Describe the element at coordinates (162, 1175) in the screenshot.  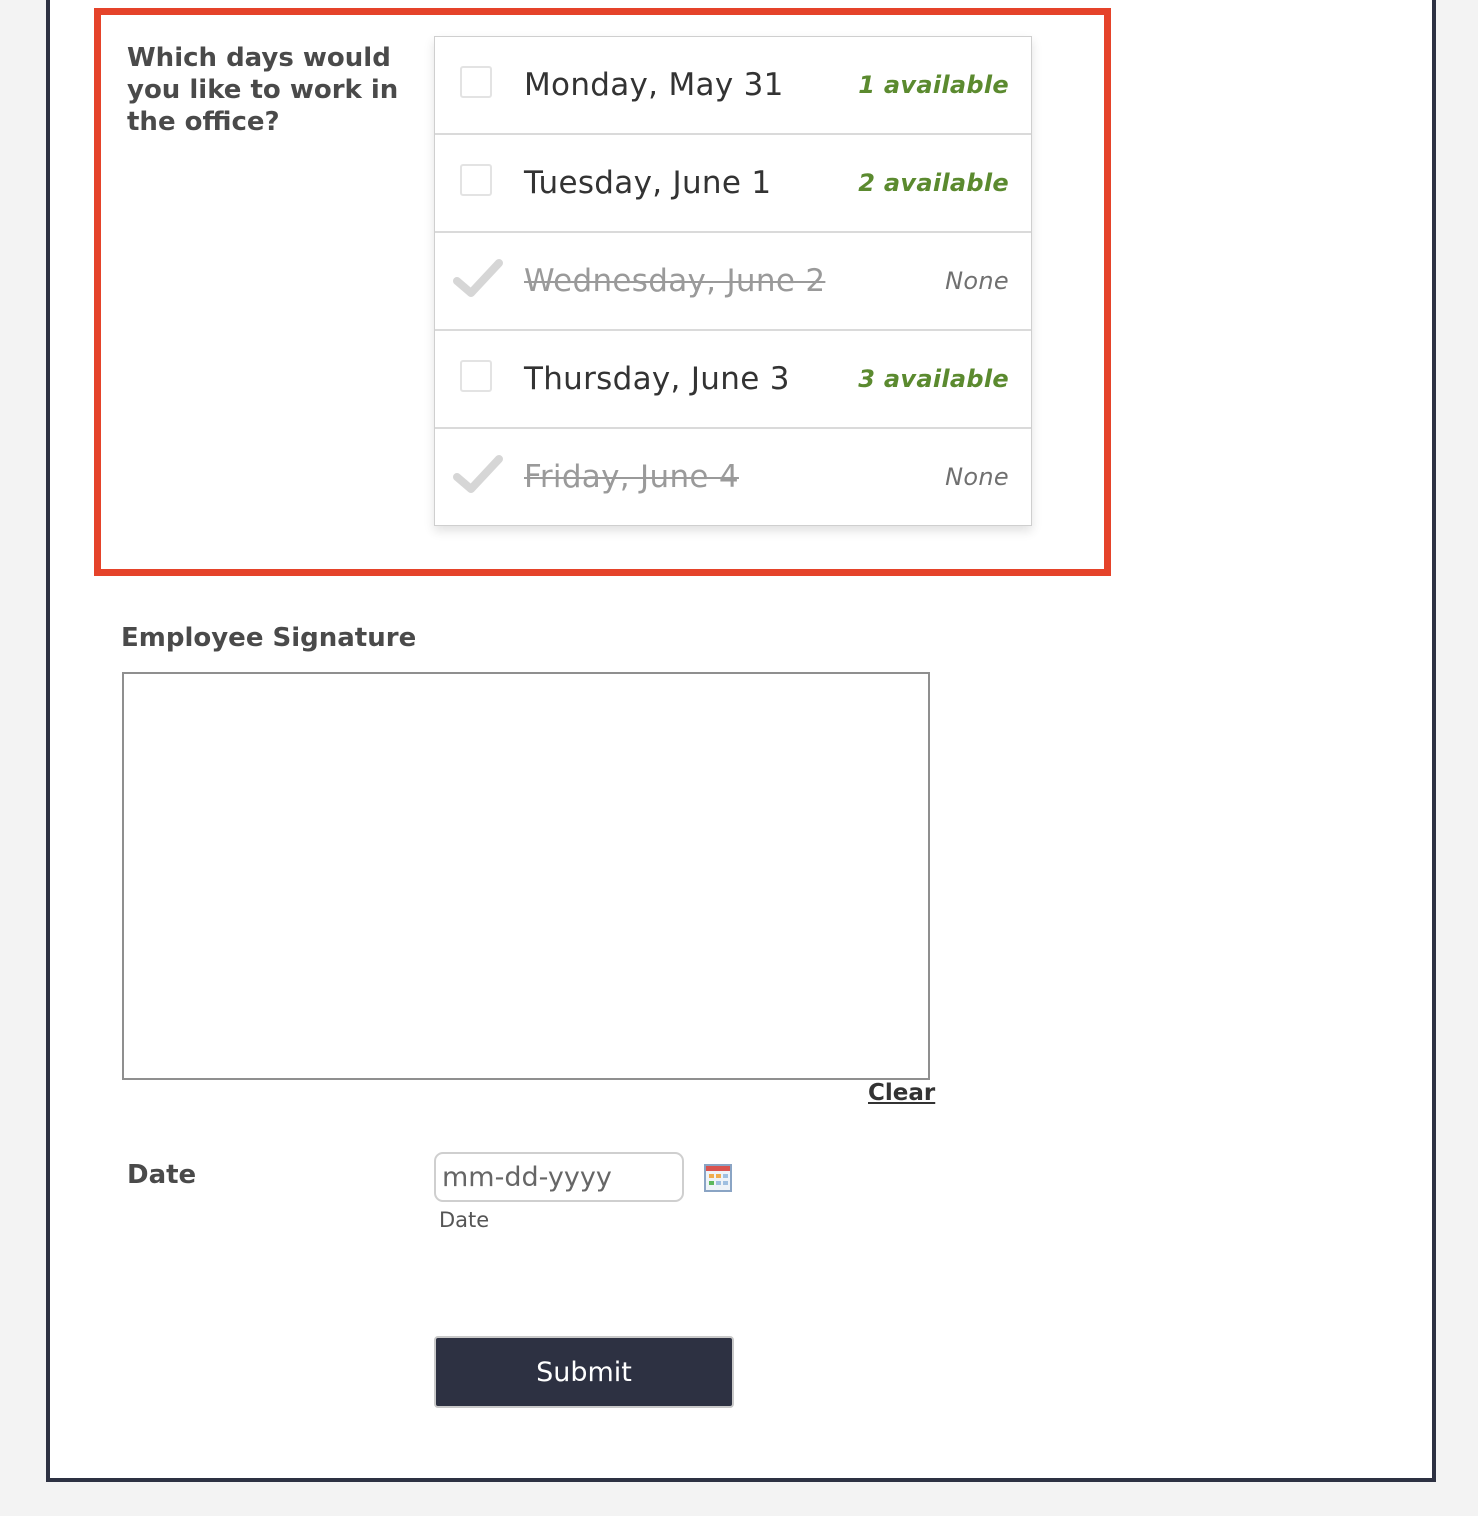
I see `date-label: Date` at that location.